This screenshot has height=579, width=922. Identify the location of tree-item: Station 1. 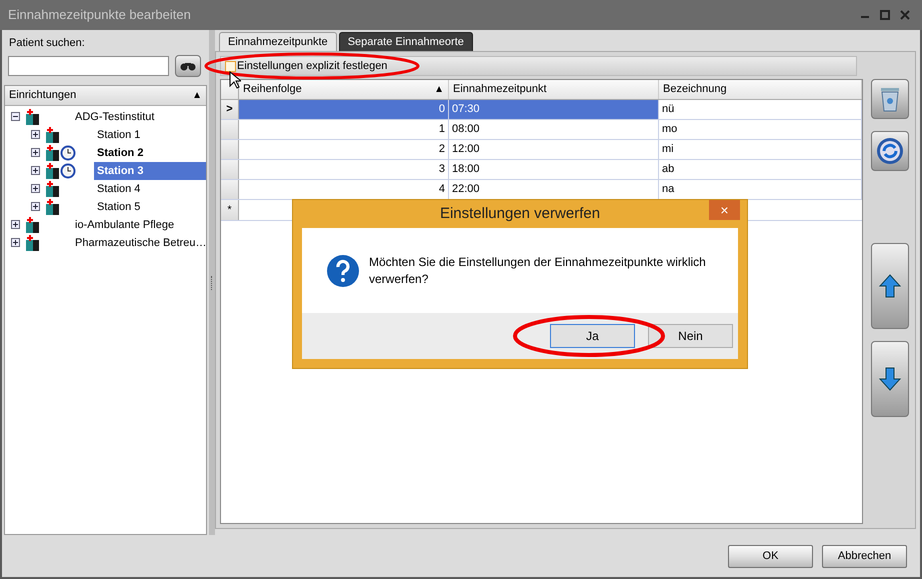
(119, 135).